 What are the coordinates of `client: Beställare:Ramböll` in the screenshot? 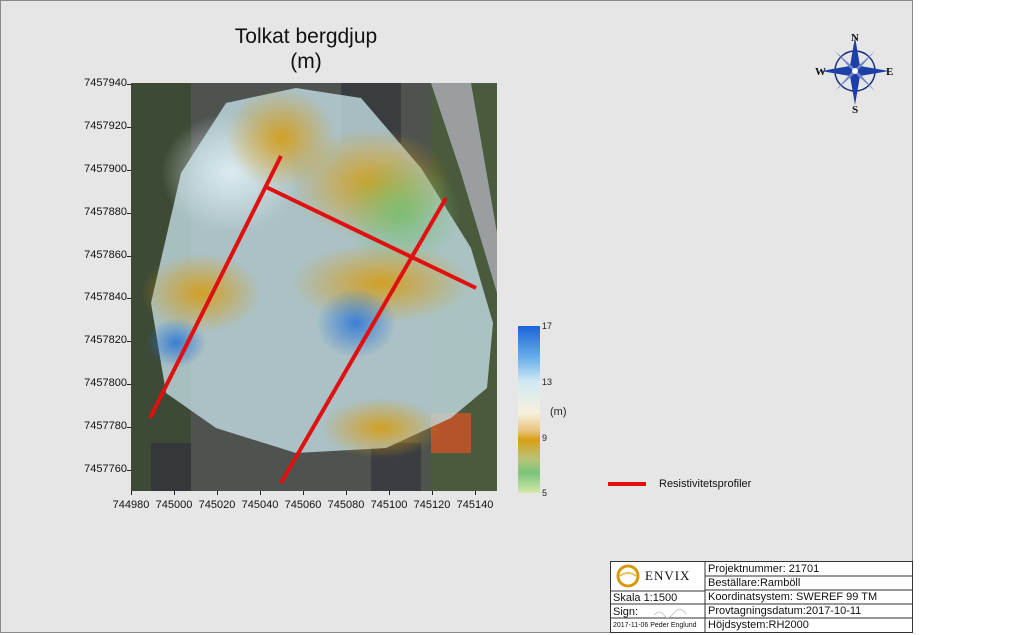 It's located at (754, 583).